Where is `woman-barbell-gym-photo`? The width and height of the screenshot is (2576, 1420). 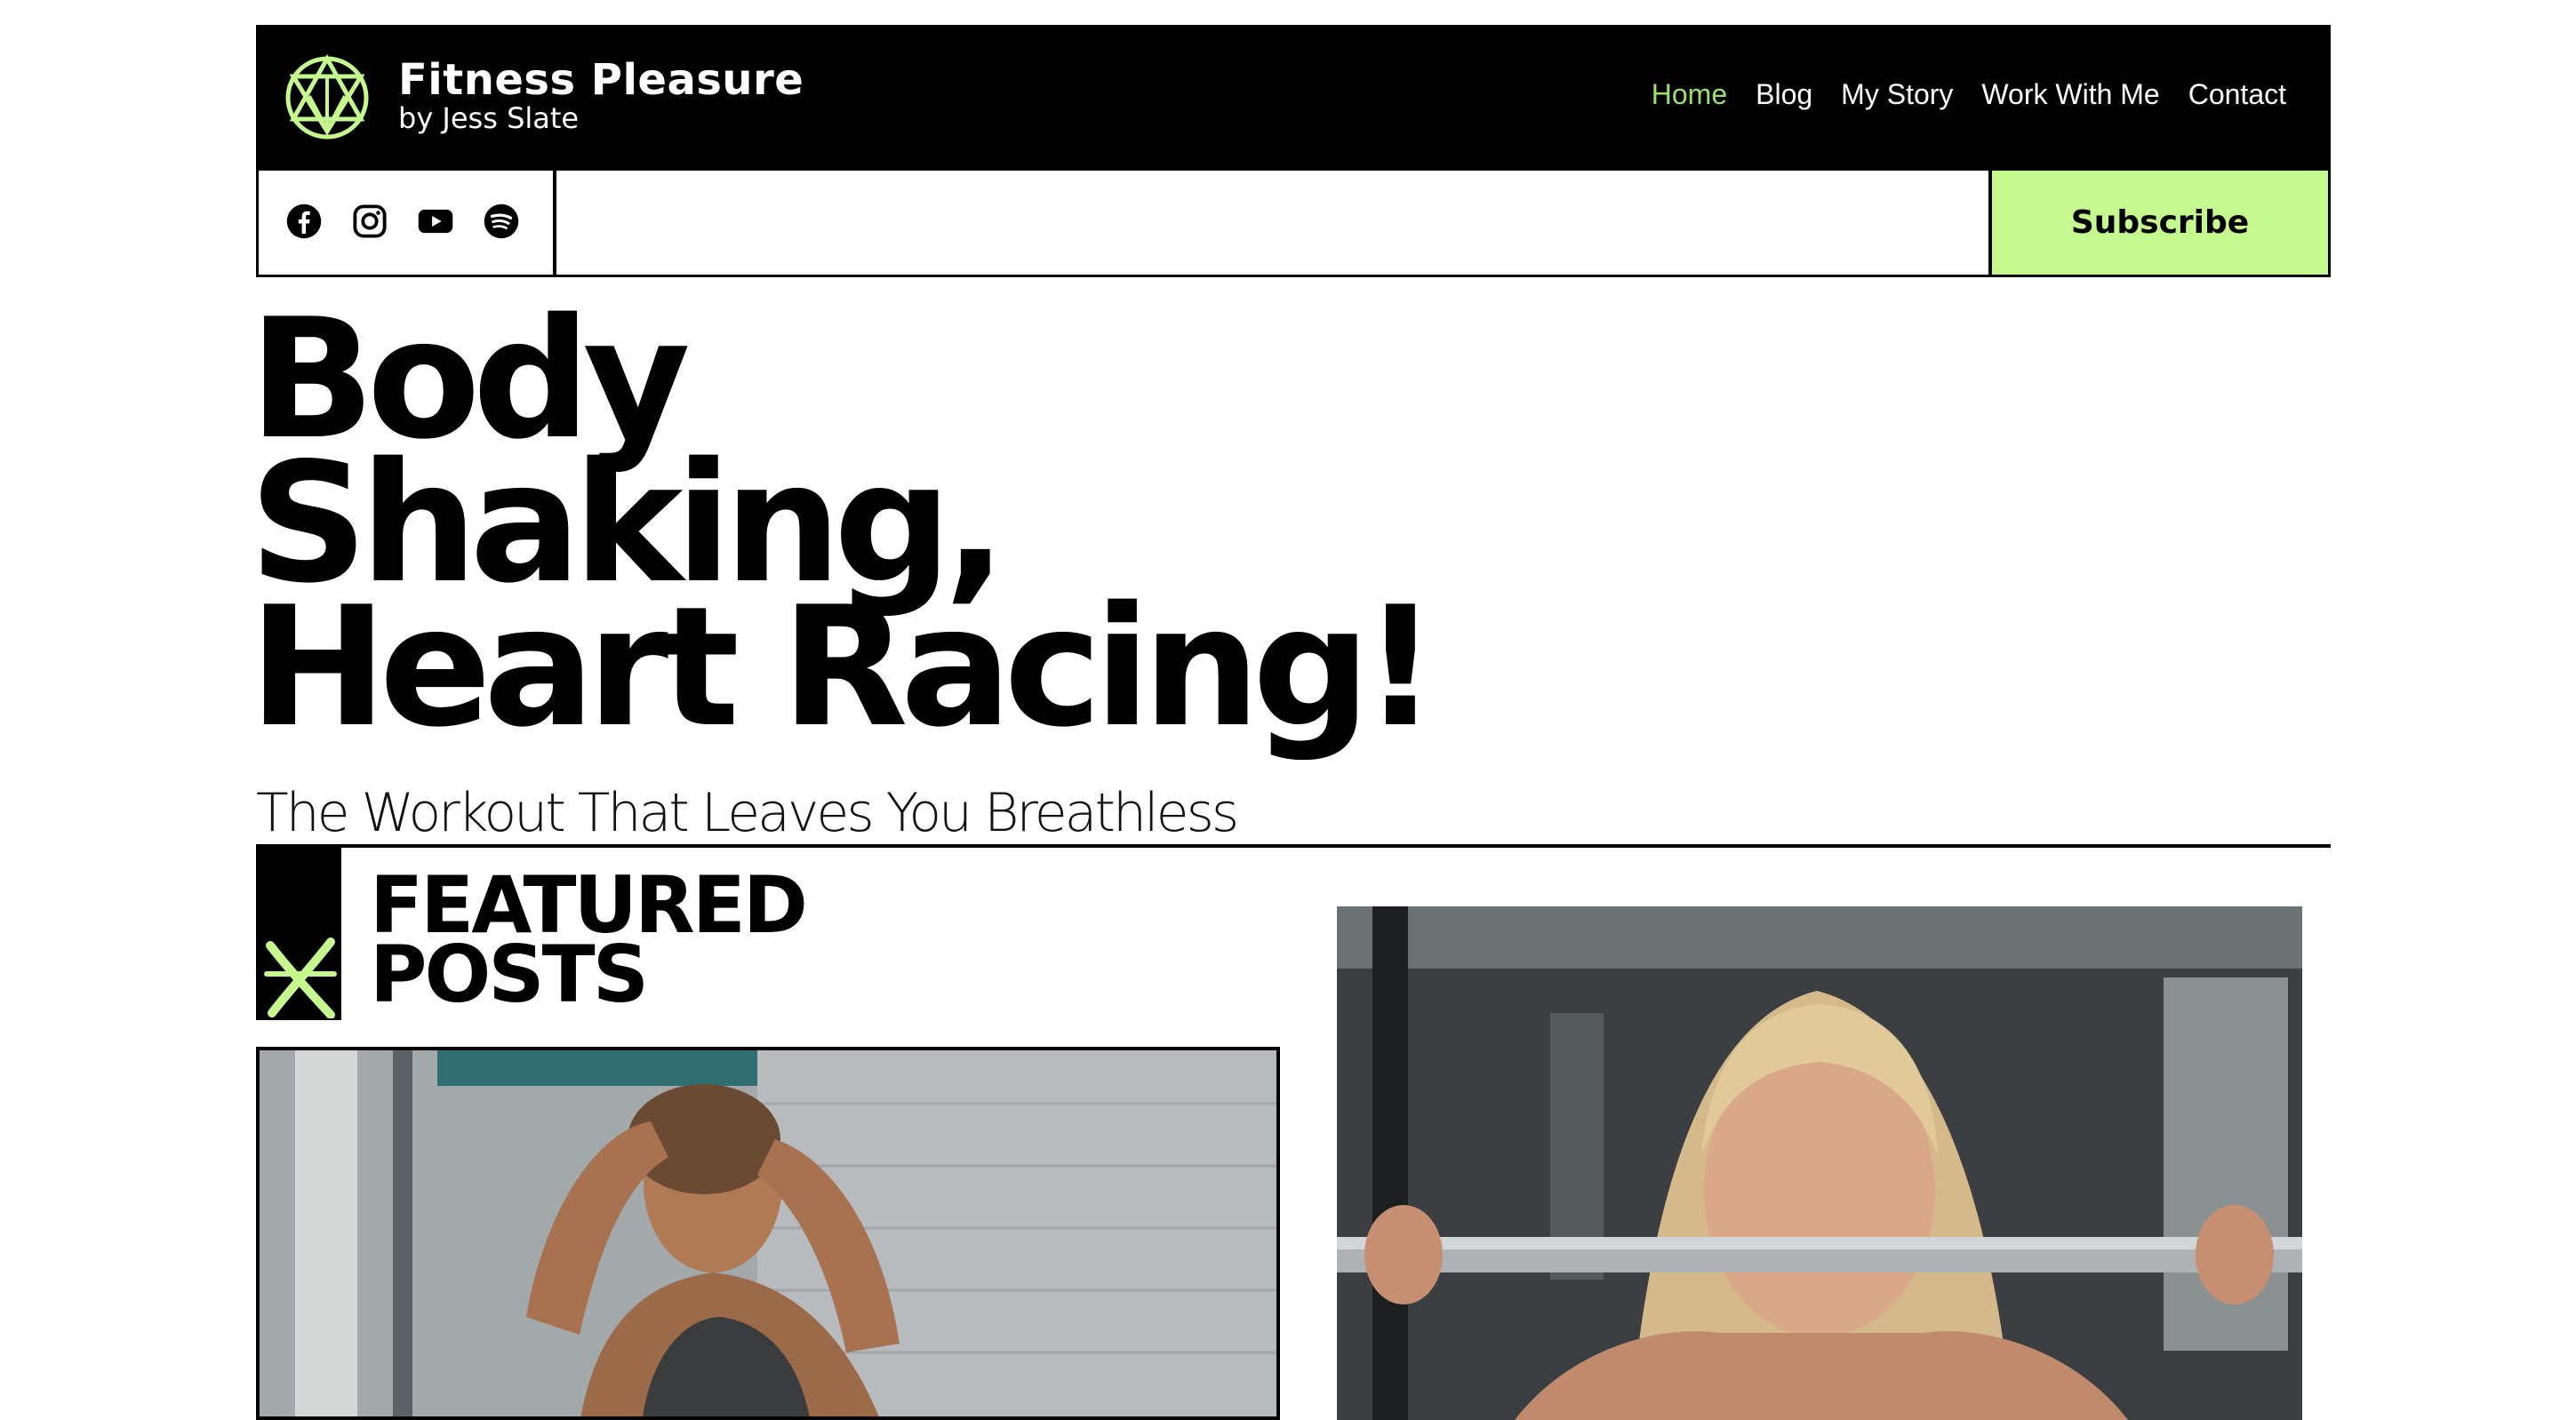 woman-barbell-gym-photo is located at coordinates (1819, 1163).